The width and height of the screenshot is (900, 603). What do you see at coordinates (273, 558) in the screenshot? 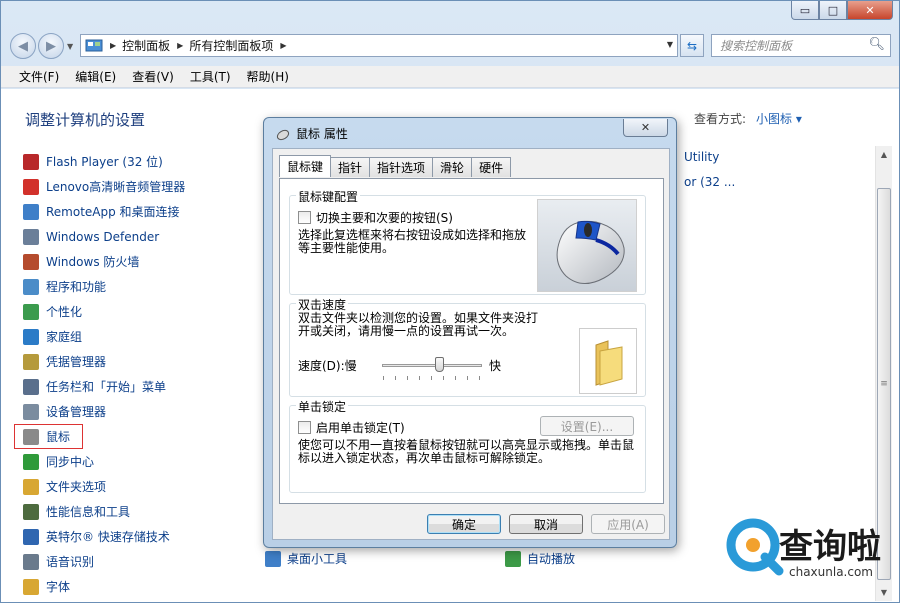
I see `gadgets-icon` at bounding box center [273, 558].